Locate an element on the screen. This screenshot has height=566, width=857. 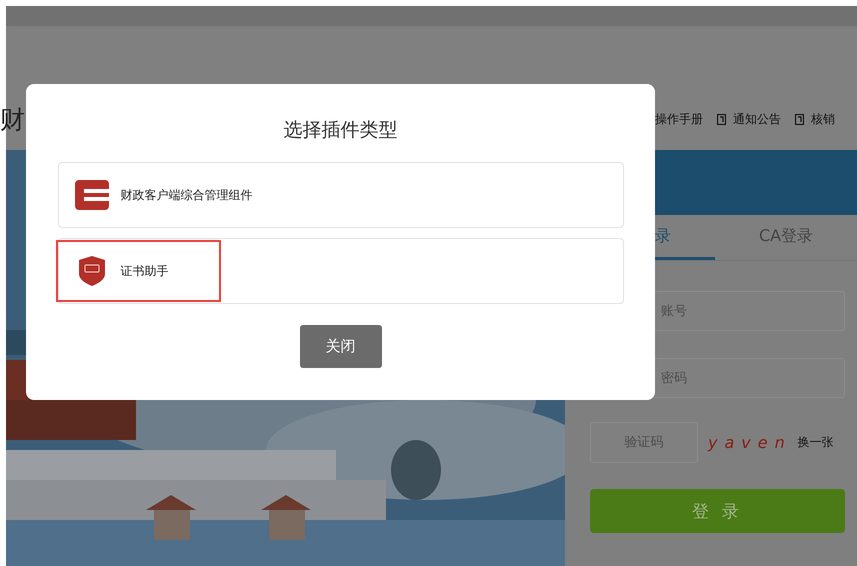
header-link: 操作手册 is located at coordinates (679, 119).